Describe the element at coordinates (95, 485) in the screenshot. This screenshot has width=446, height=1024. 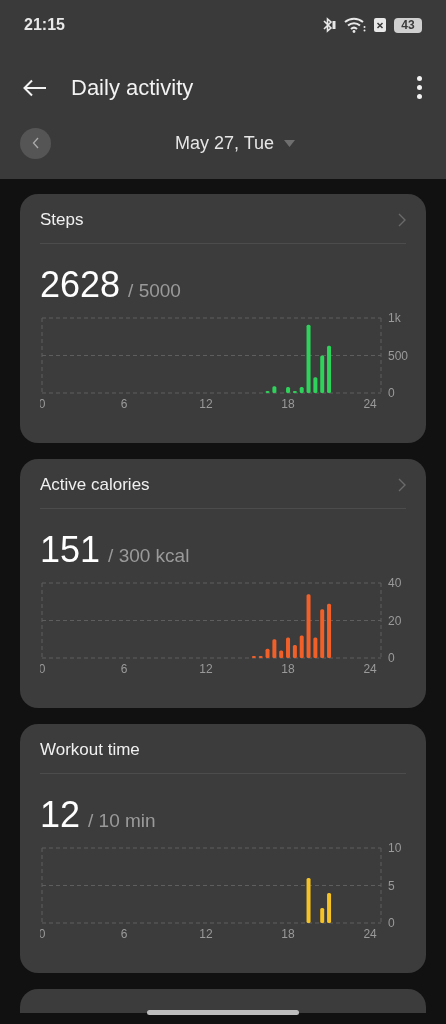
I see `card-title: Active calories` at that location.